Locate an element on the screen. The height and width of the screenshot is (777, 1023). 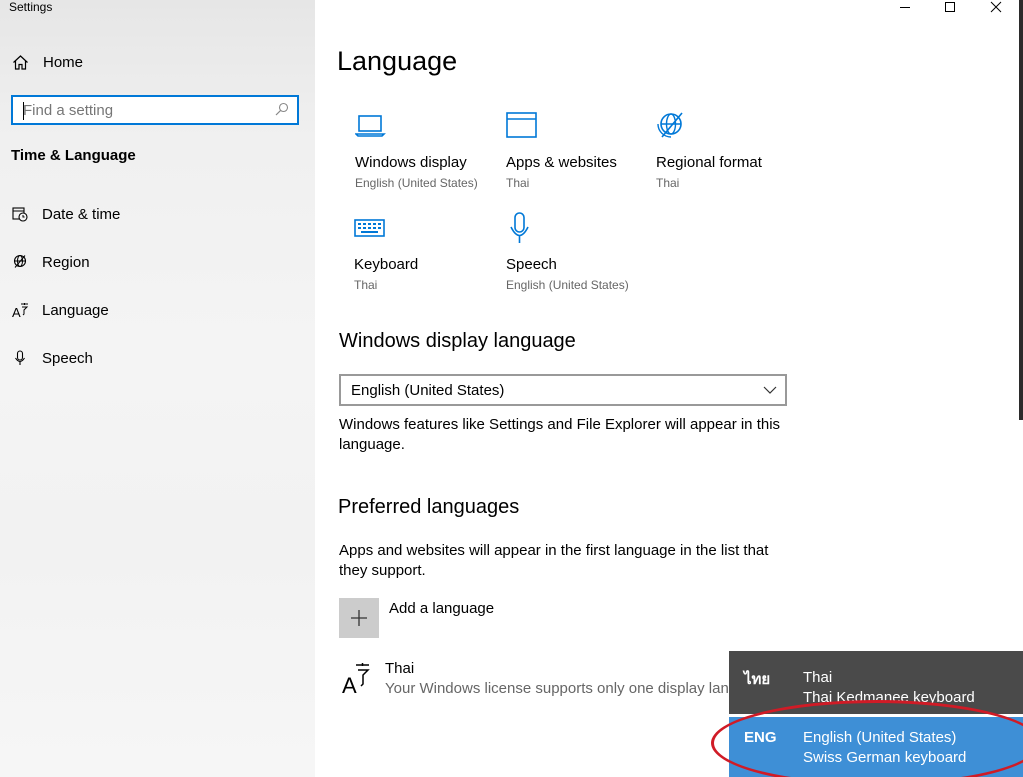
tile-label: Apps & websites is located at coordinates (561, 162).